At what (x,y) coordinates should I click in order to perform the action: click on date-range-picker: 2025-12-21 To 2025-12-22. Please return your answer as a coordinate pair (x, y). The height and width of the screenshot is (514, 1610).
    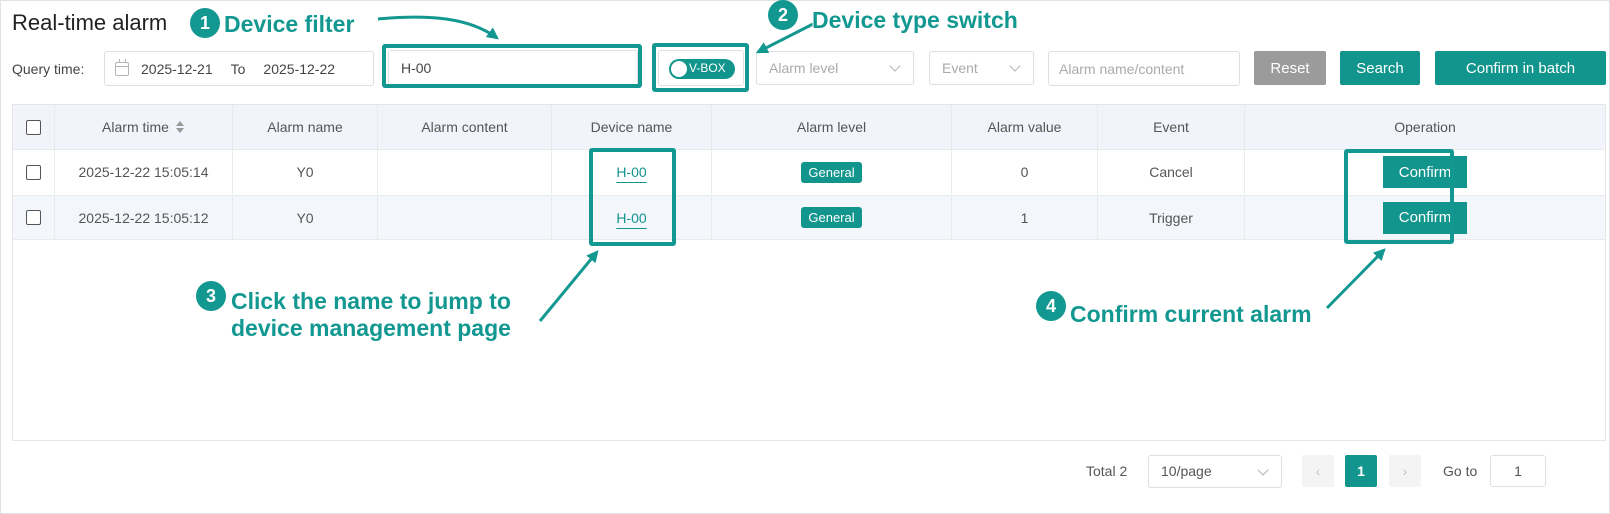
    Looking at the image, I should click on (239, 68).